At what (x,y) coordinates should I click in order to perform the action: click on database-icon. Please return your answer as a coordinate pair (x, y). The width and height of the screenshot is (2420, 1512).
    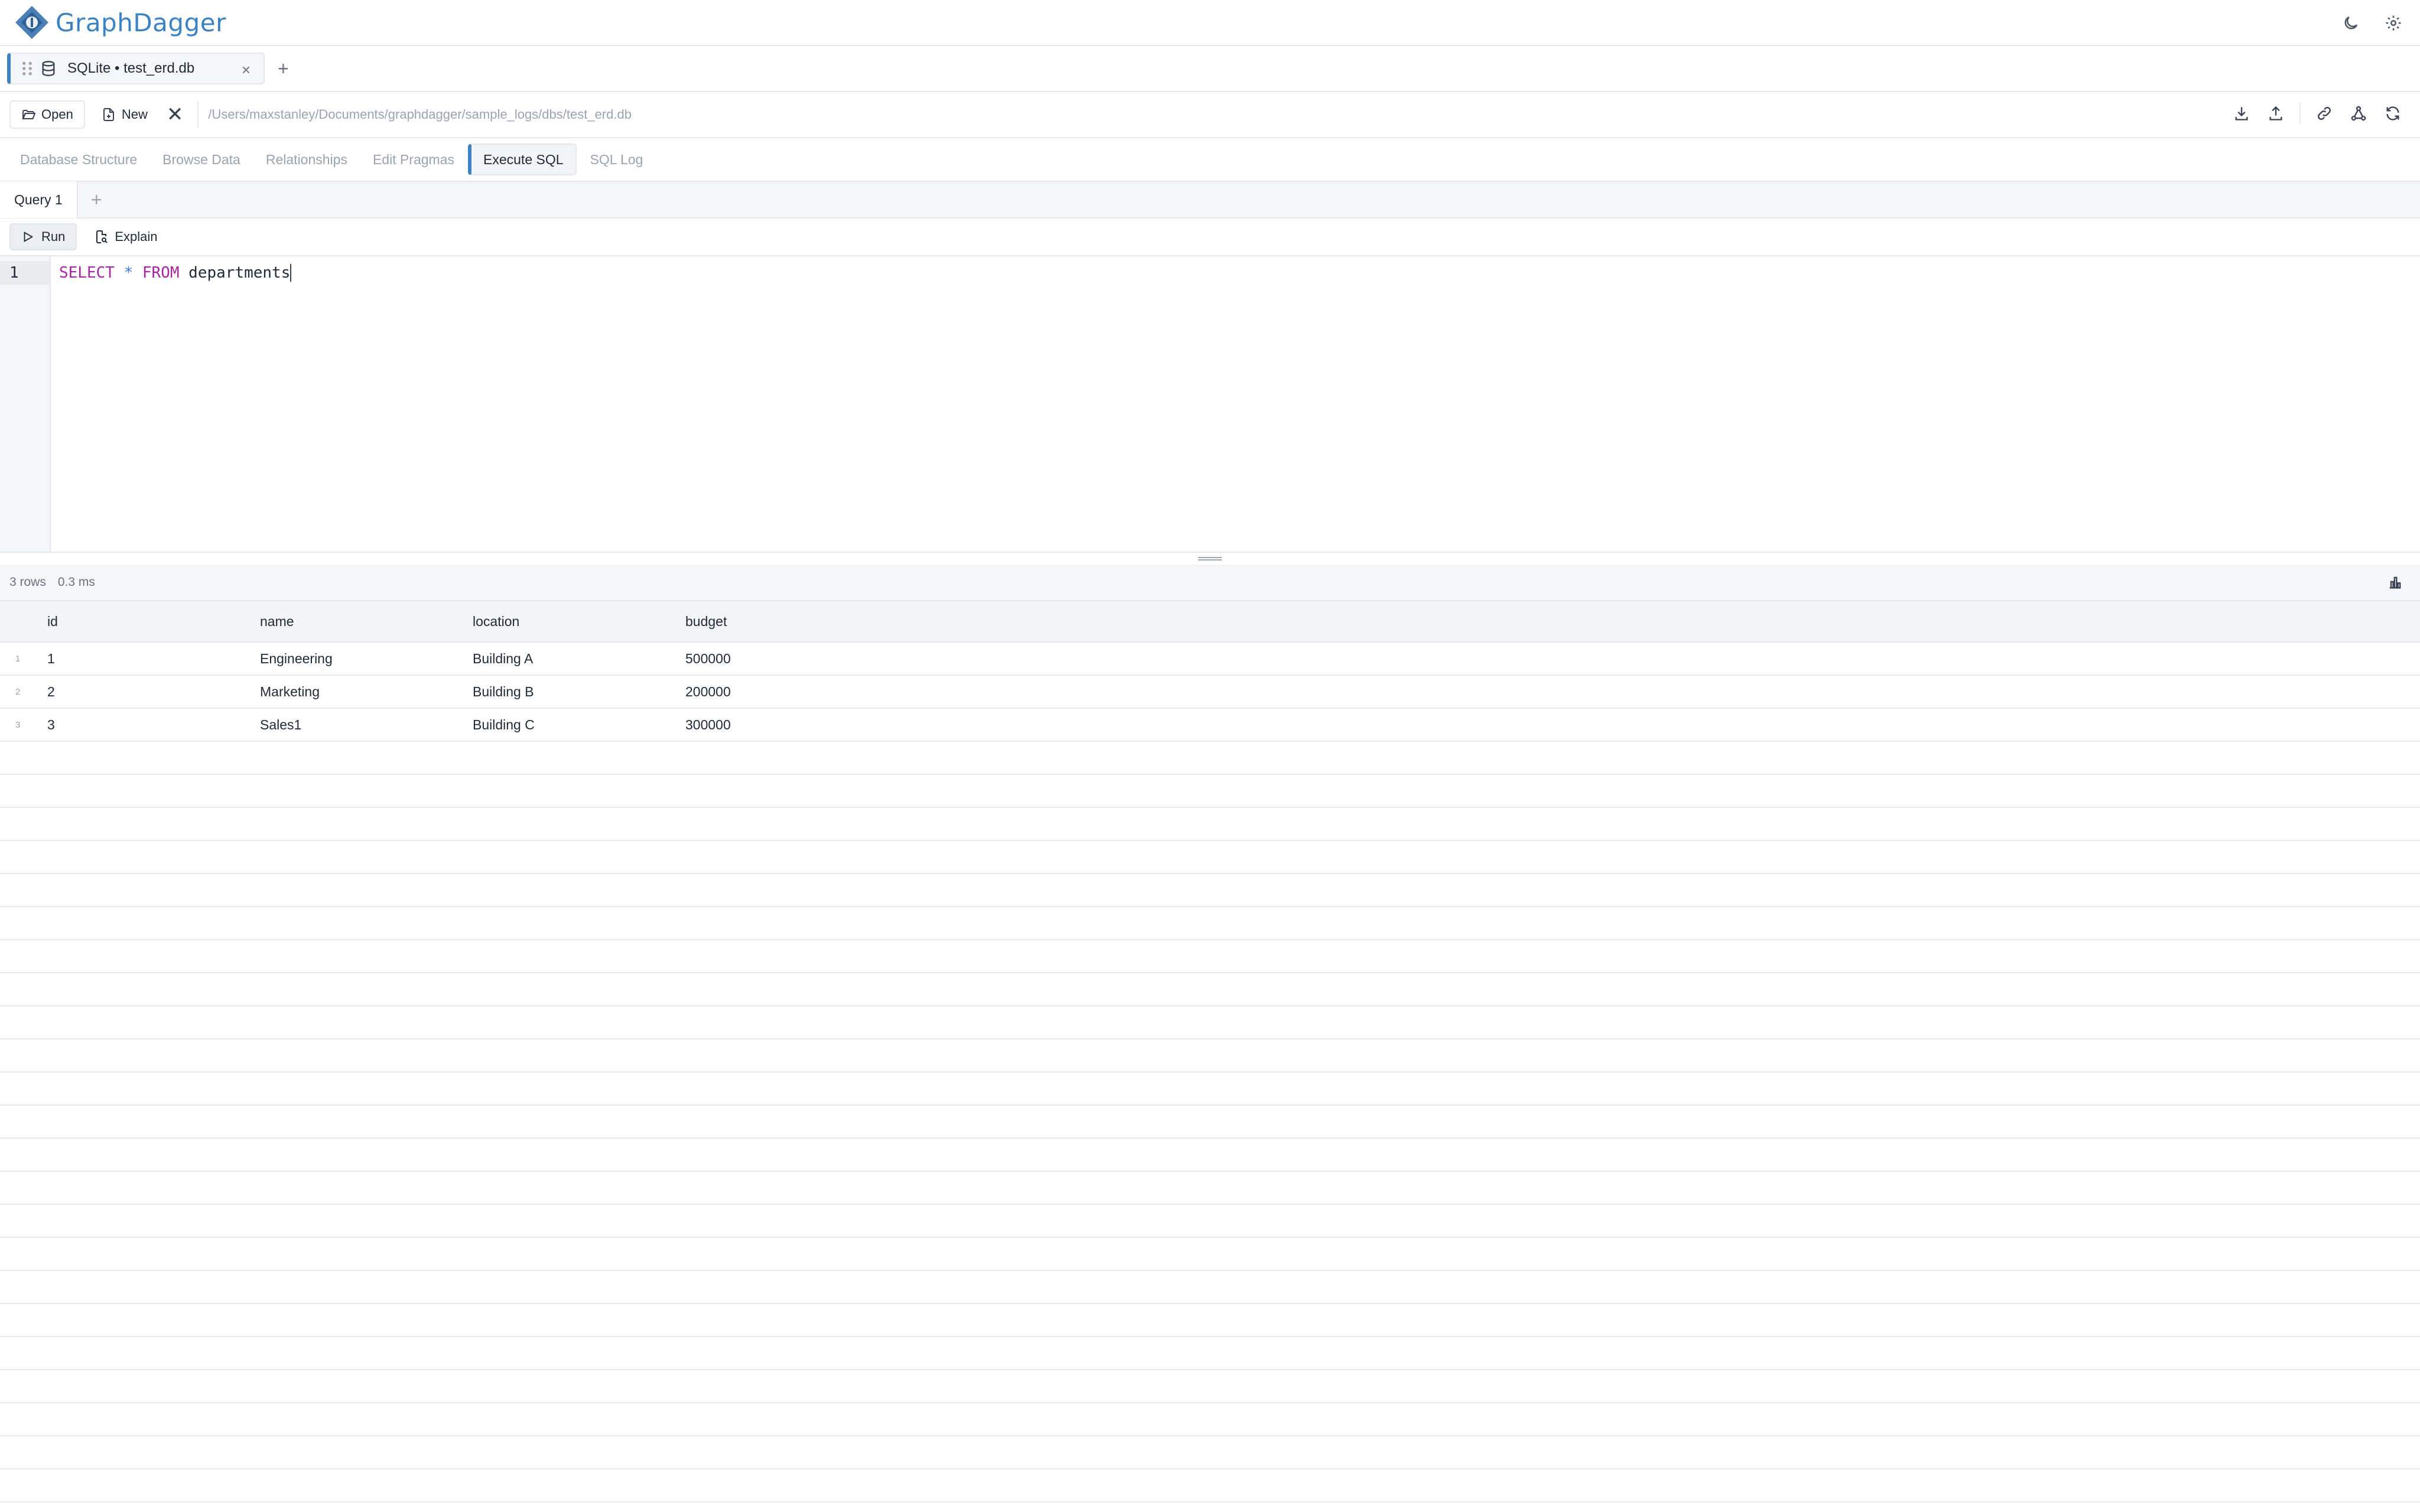
    Looking at the image, I should click on (48, 68).